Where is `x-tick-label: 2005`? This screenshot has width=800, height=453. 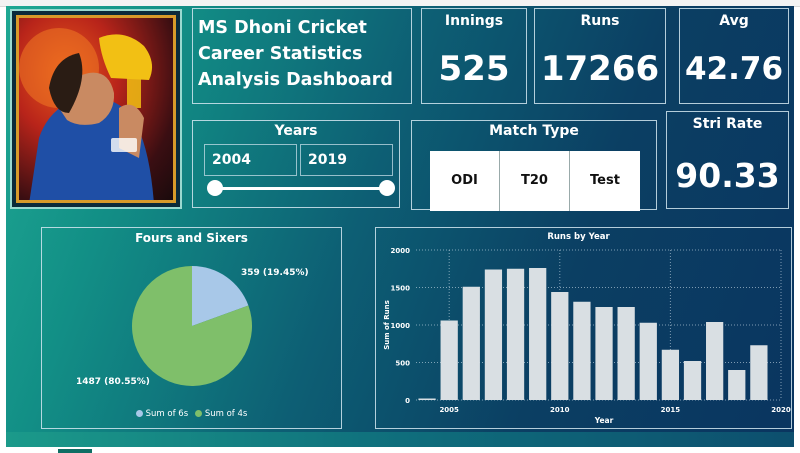 x-tick-label: 2005 is located at coordinates (449, 410).